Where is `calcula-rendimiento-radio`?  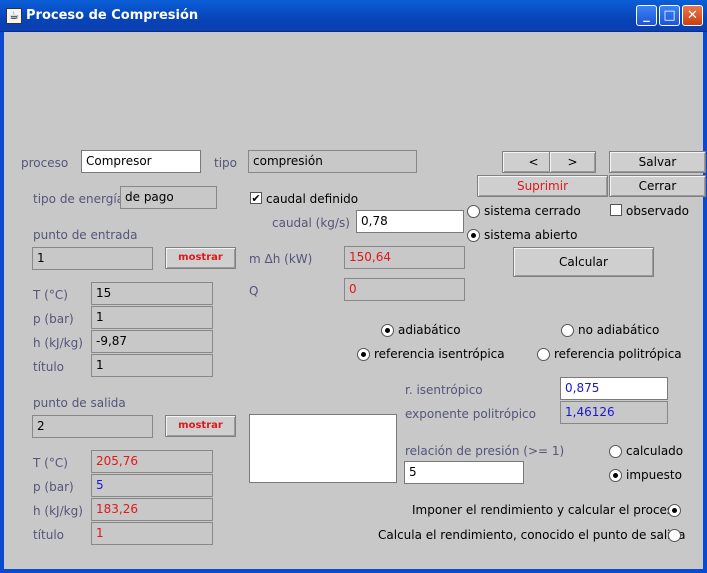
calcula-rendimiento-radio is located at coordinates (674, 535).